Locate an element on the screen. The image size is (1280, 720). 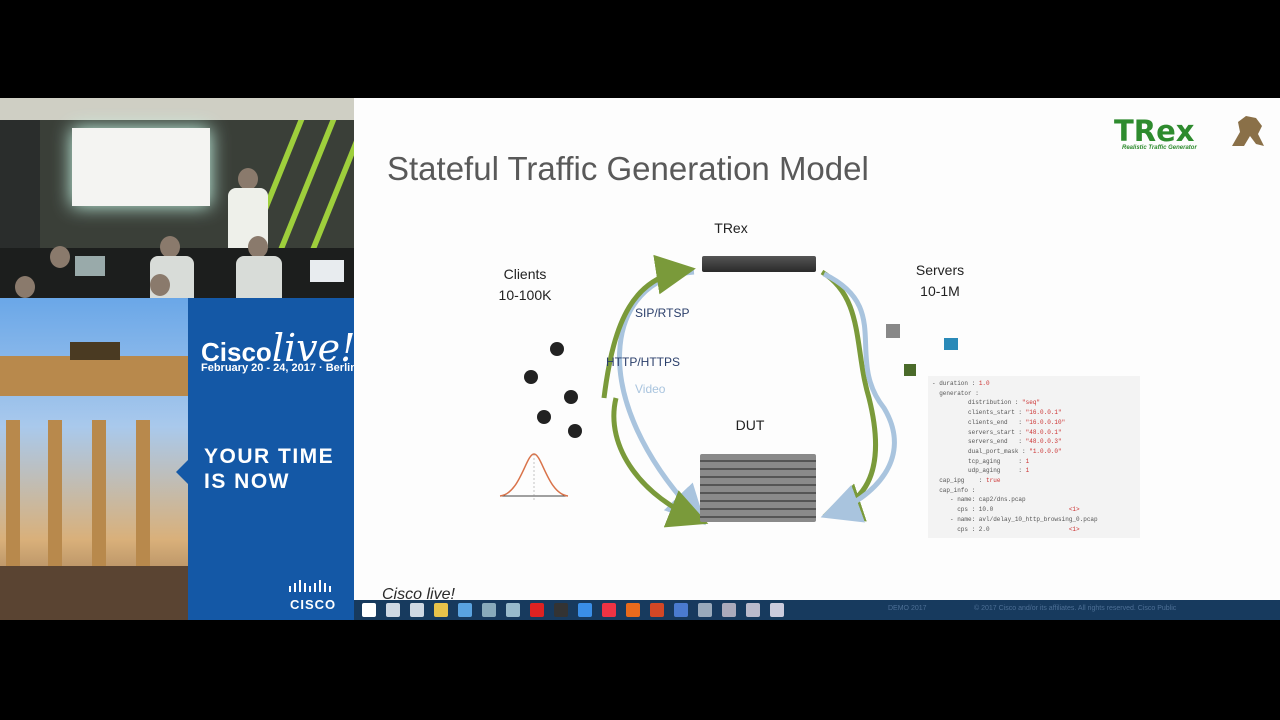
code-line: cap_ipg : true is located at coordinates (1036, 481).